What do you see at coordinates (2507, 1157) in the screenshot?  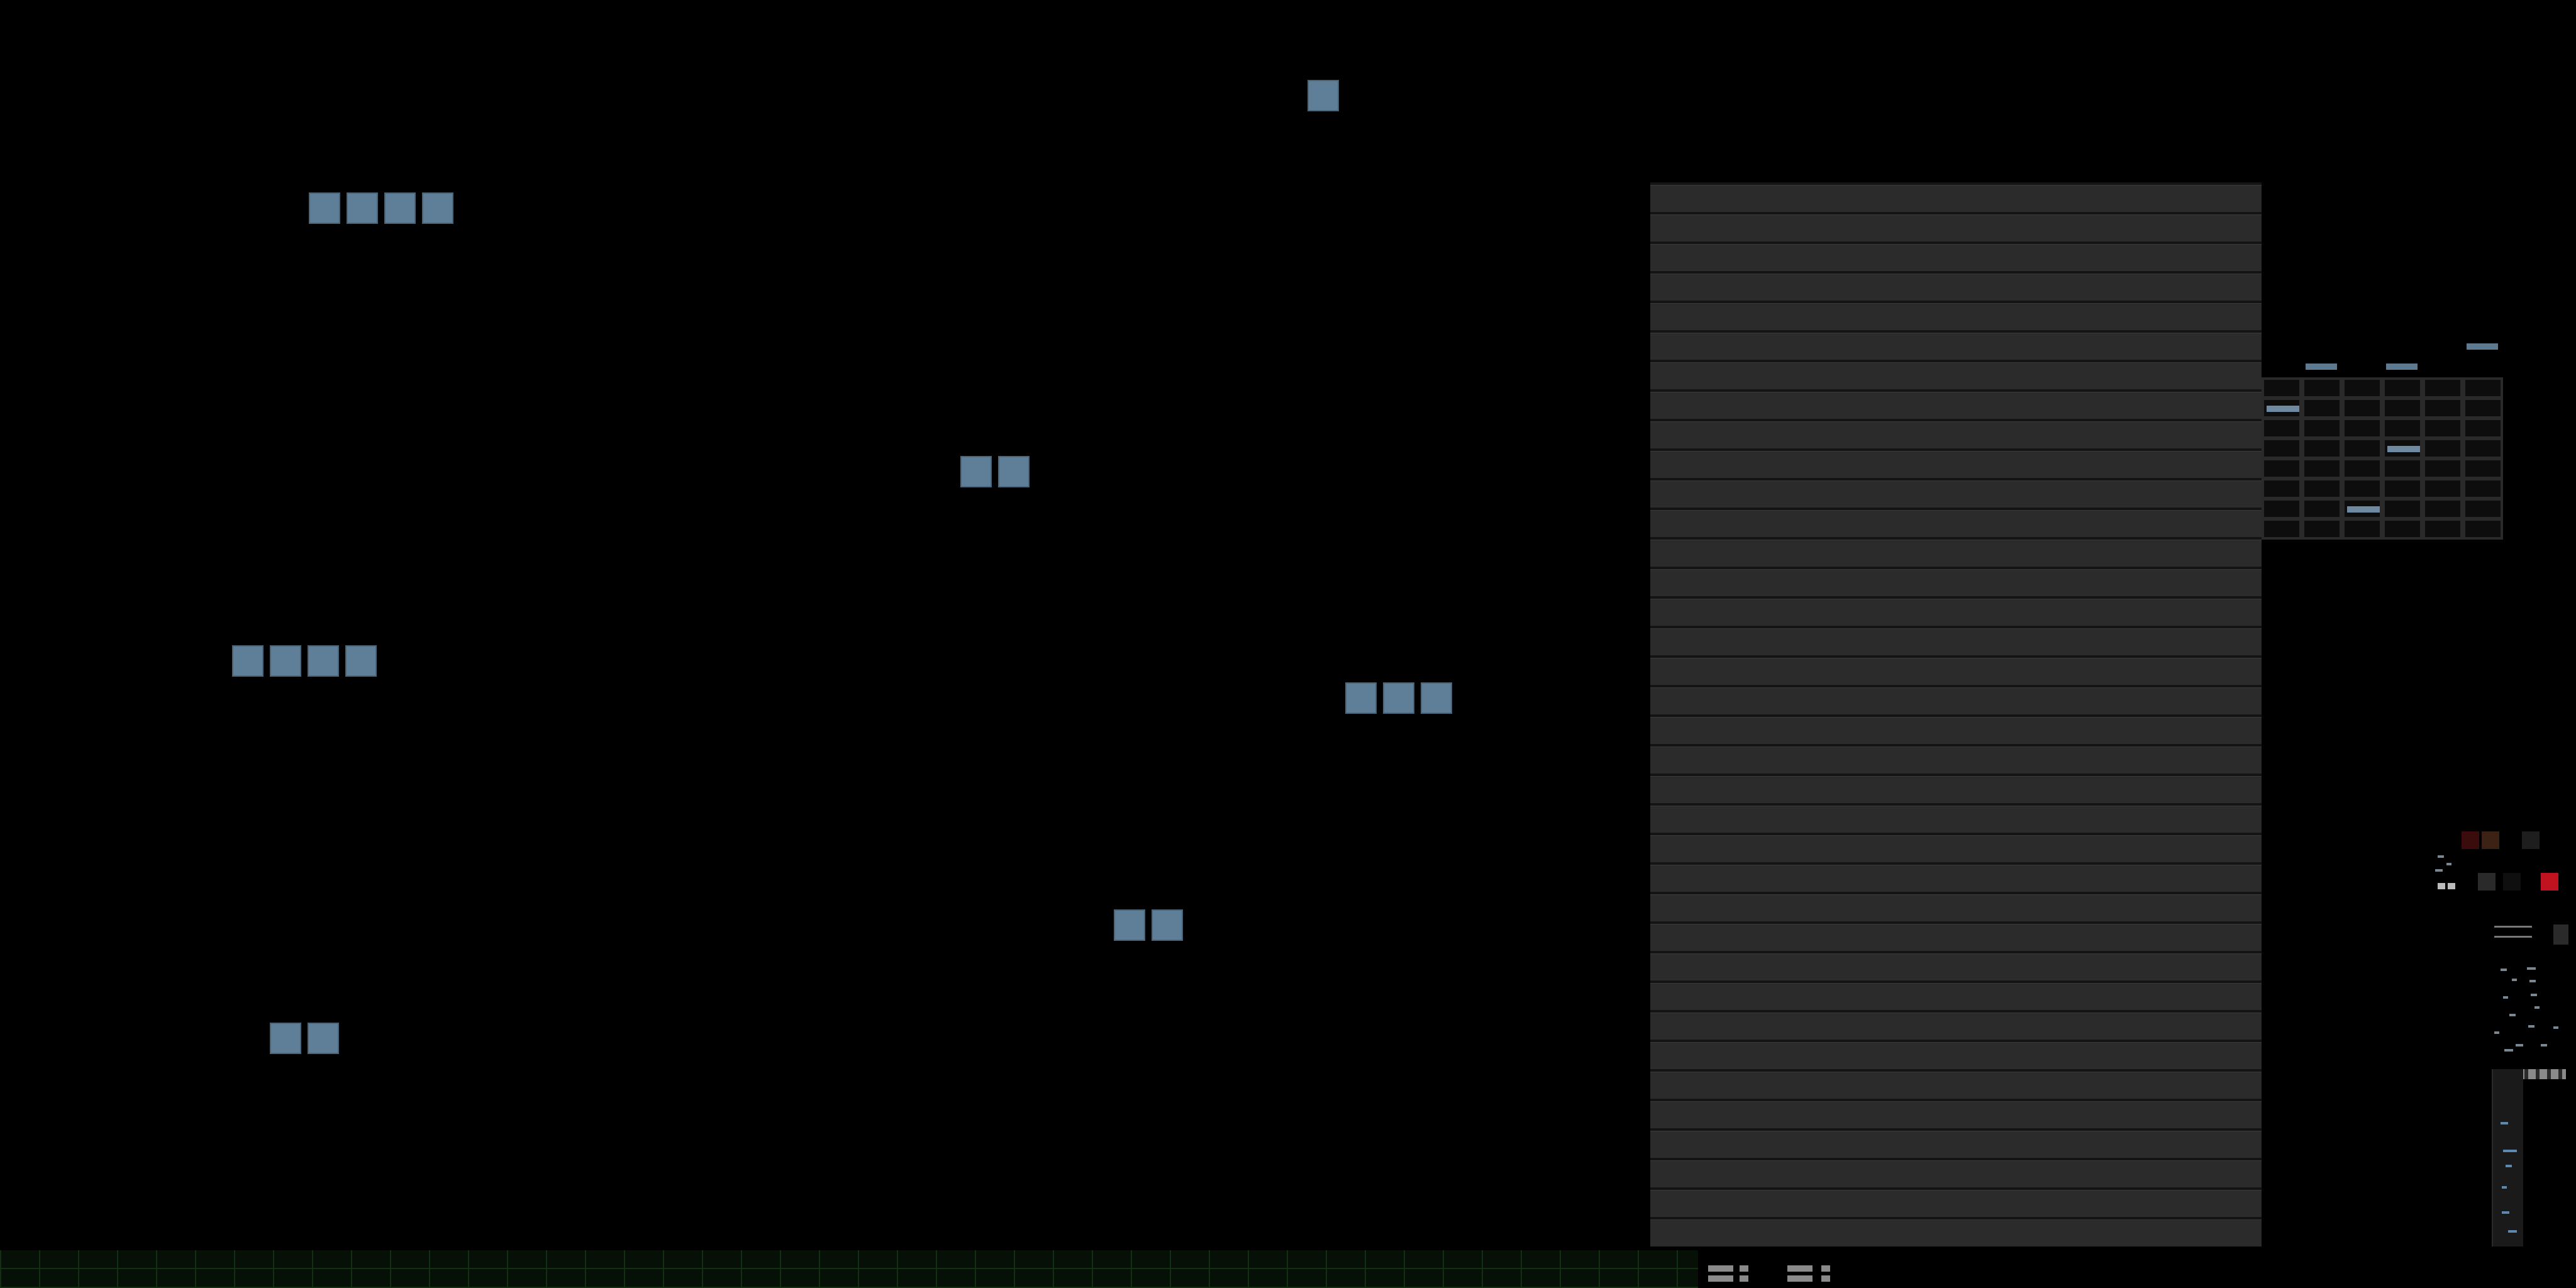 I see `mixer-strip` at bounding box center [2507, 1157].